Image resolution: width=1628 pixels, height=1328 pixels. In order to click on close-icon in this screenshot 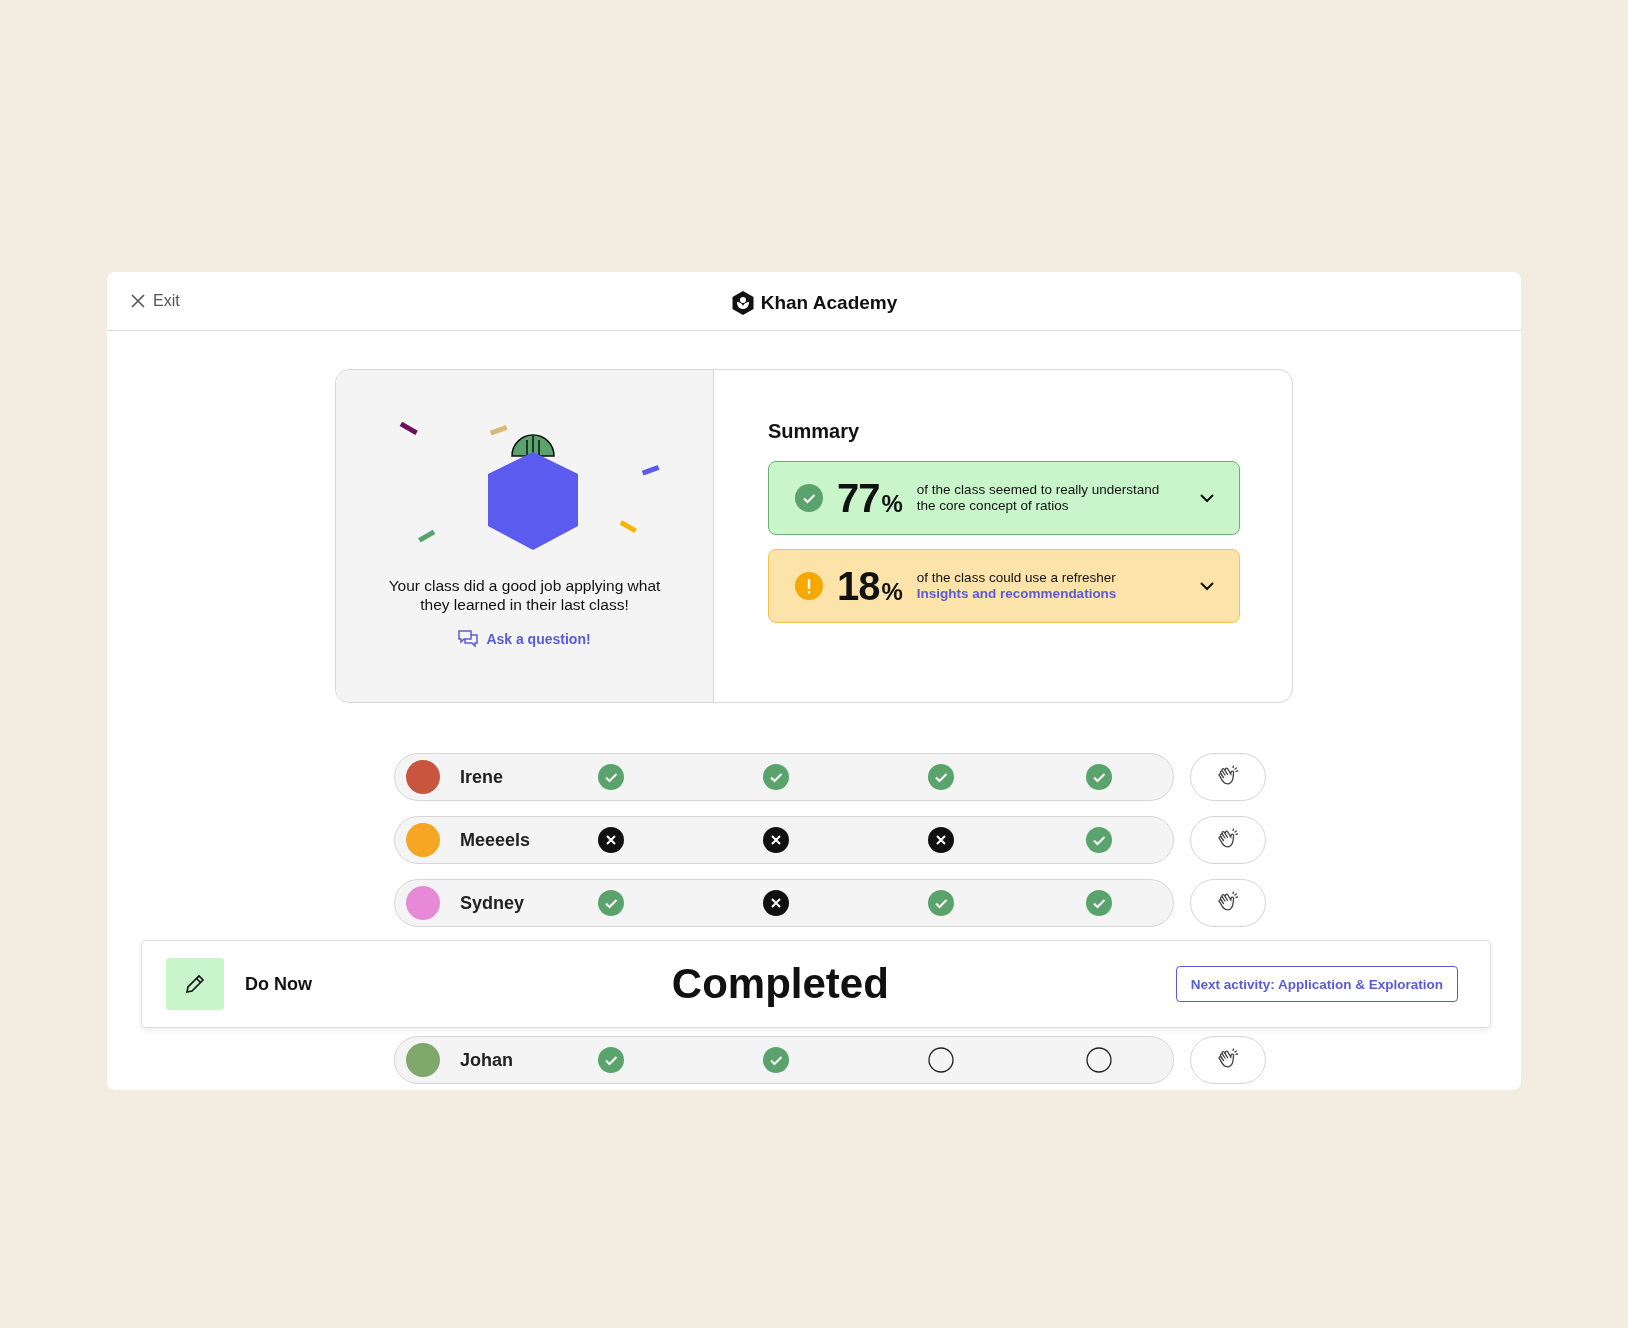, I will do `click(138, 301)`.